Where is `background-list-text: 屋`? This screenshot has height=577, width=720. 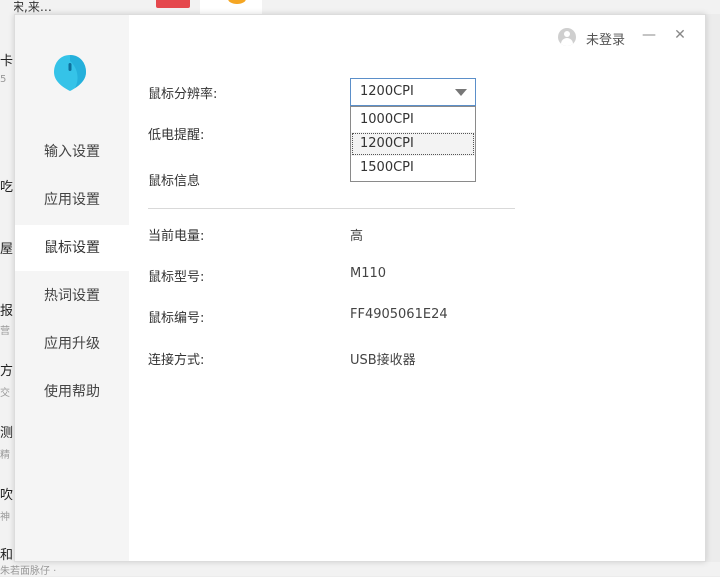 background-list-text: 屋 is located at coordinates (7, 249).